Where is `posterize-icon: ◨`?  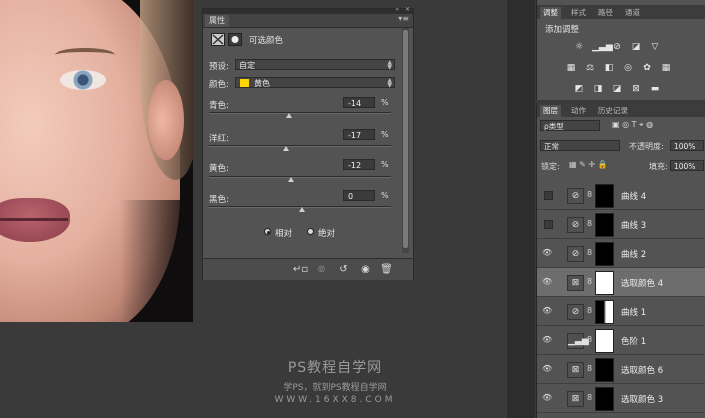 posterize-icon: ◨ is located at coordinates (598, 89).